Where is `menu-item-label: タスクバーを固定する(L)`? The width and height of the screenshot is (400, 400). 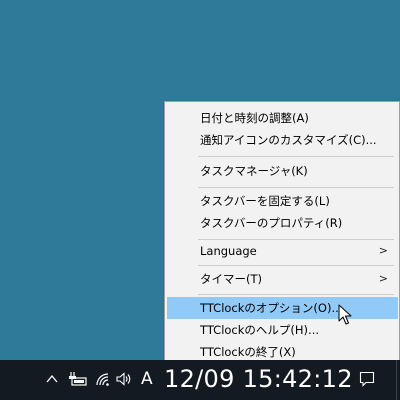
menu-item-label: タスクバーを固定する(L) is located at coordinates (265, 201).